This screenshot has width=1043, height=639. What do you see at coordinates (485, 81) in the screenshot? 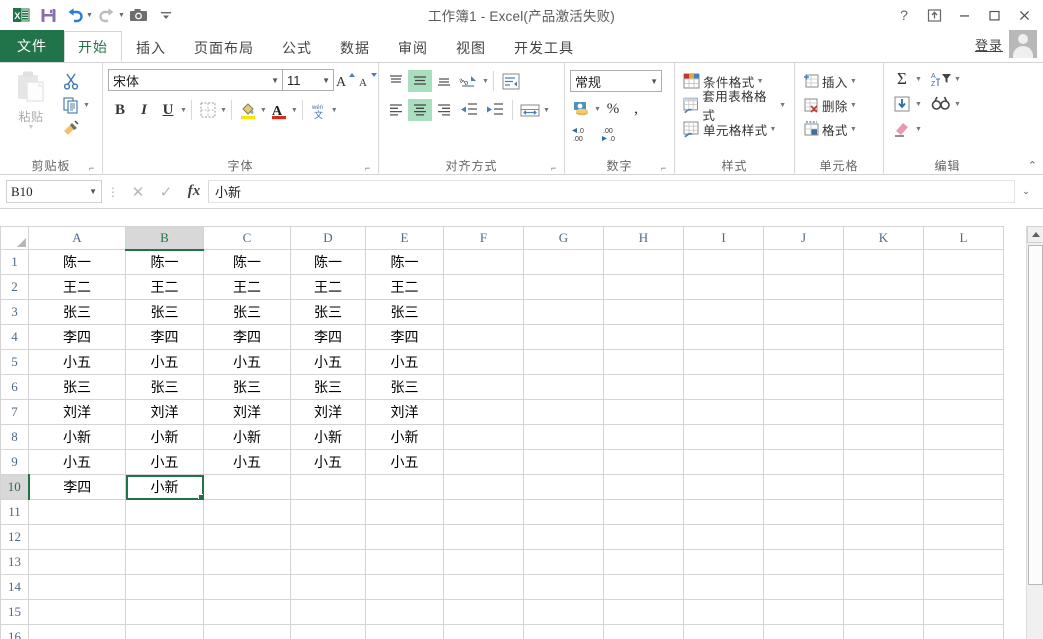
I see `orientation-dropdown-caret: ▼` at bounding box center [485, 81].